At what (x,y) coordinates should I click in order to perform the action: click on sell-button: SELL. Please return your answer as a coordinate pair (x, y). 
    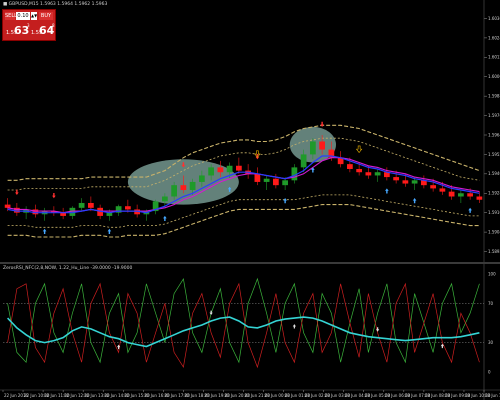
    Looking at the image, I should click on (11, 16).